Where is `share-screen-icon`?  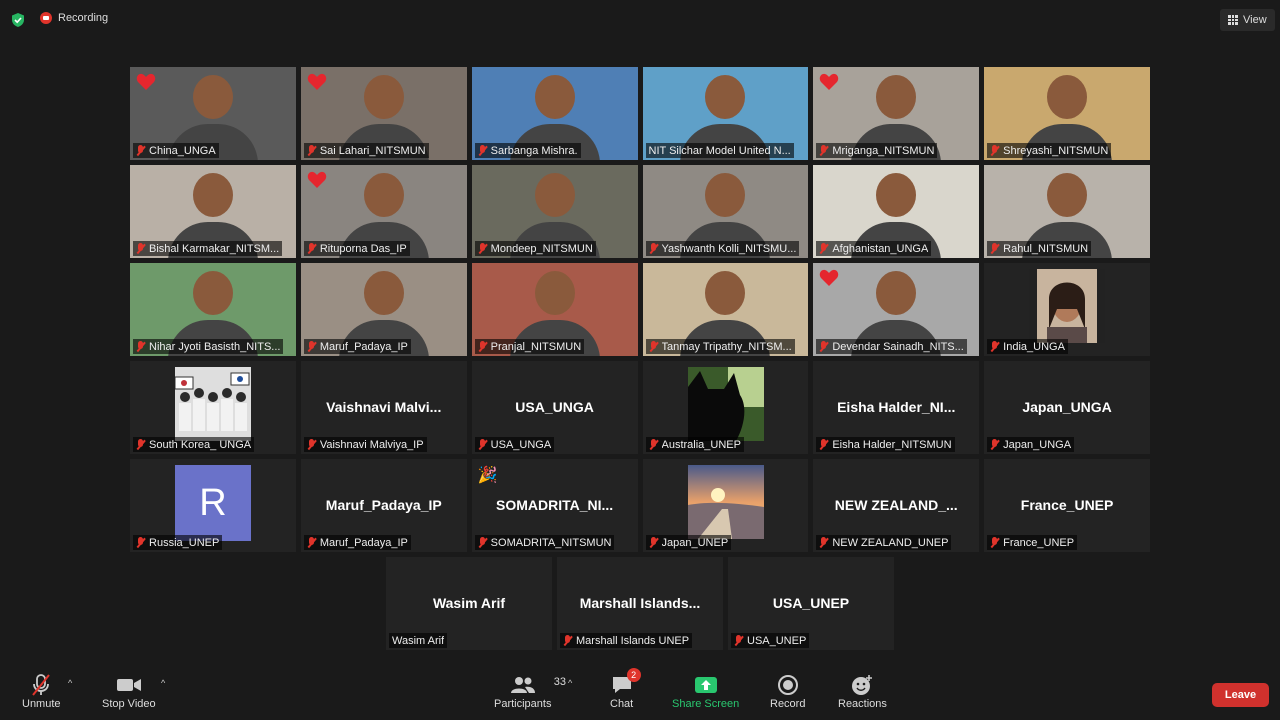 share-screen-icon is located at coordinates (705, 685).